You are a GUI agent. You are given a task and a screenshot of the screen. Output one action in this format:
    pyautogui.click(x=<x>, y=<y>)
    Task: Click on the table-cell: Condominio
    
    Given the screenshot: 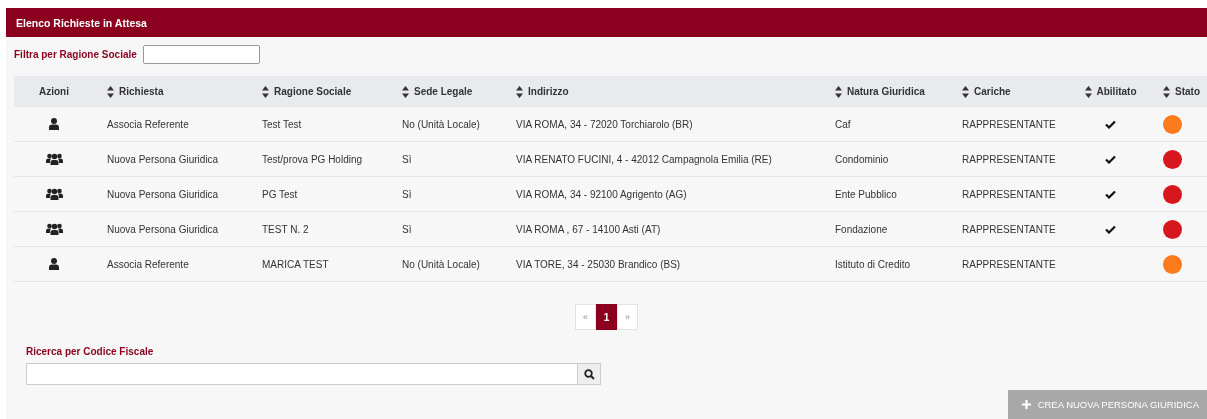 What is the action you would take?
    pyautogui.click(x=862, y=159)
    